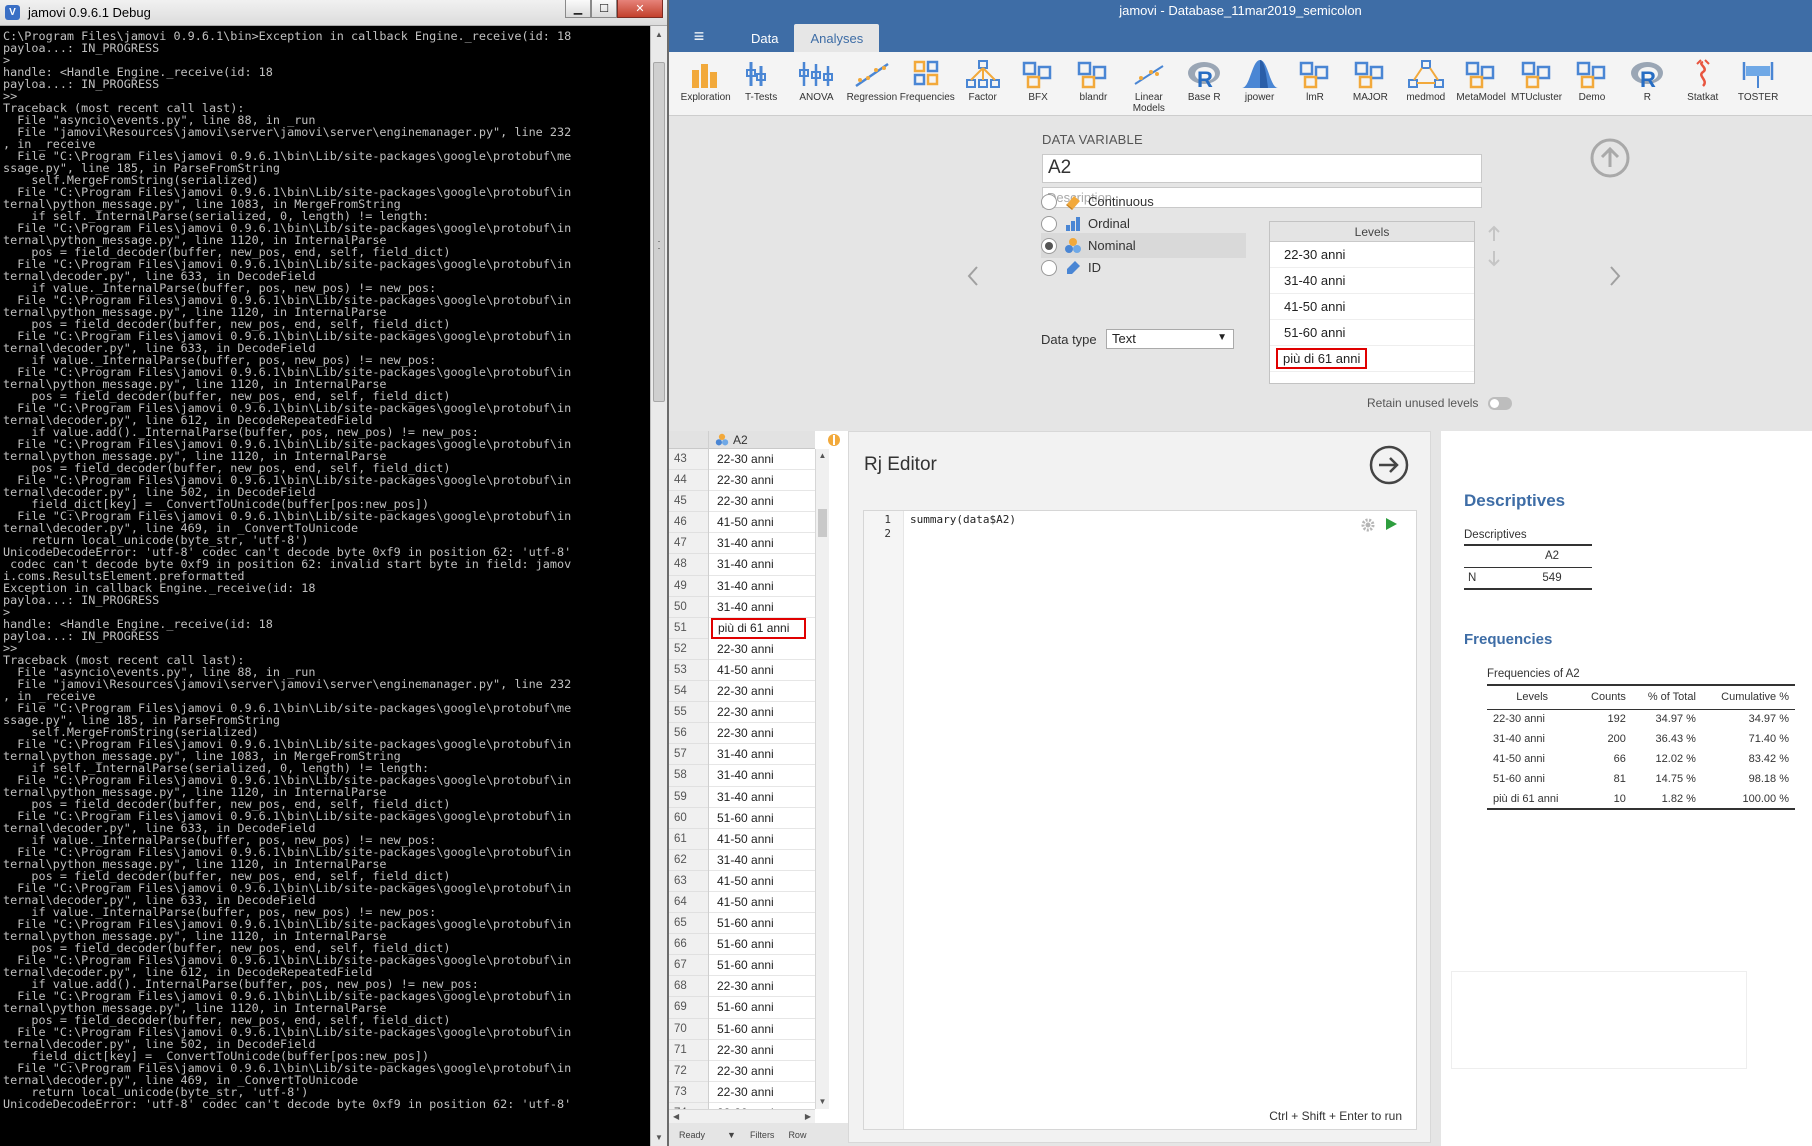 The image size is (1812, 1146). Describe the element at coordinates (688, 1071) in the screenshot. I see `row-number: 72` at that location.